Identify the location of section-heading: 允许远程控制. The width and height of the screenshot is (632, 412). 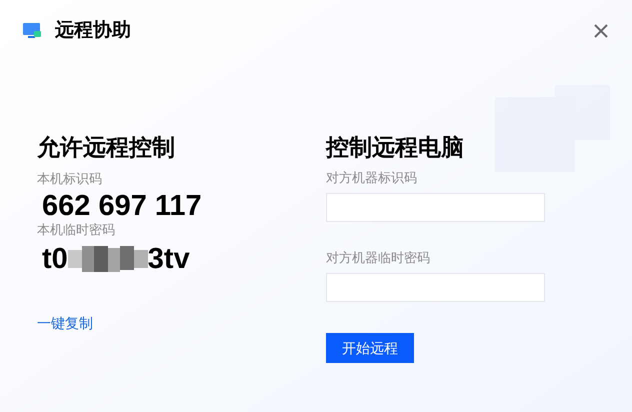
(106, 147).